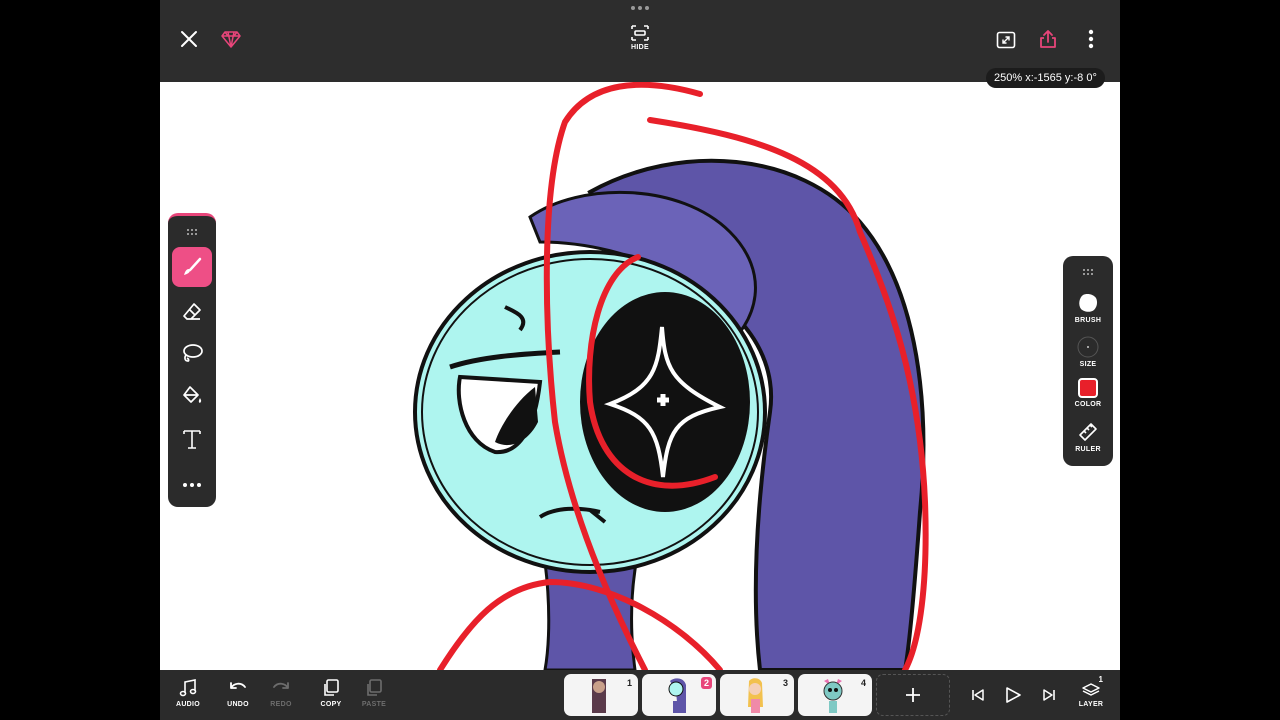 The height and width of the screenshot is (720, 1280). What do you see at coordinates (785, 683) in the screenshot?
I see `frame-number: 3` at bounding box center [785, 683].